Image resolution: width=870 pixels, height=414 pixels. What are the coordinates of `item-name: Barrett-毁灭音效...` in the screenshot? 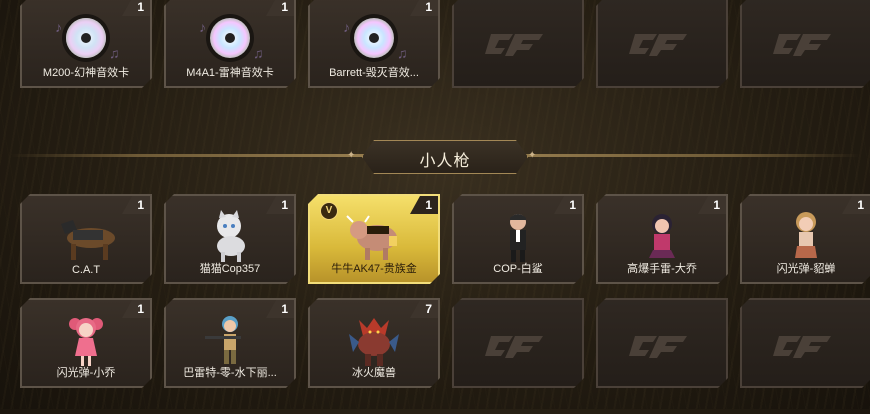 It's located at (374, 73).